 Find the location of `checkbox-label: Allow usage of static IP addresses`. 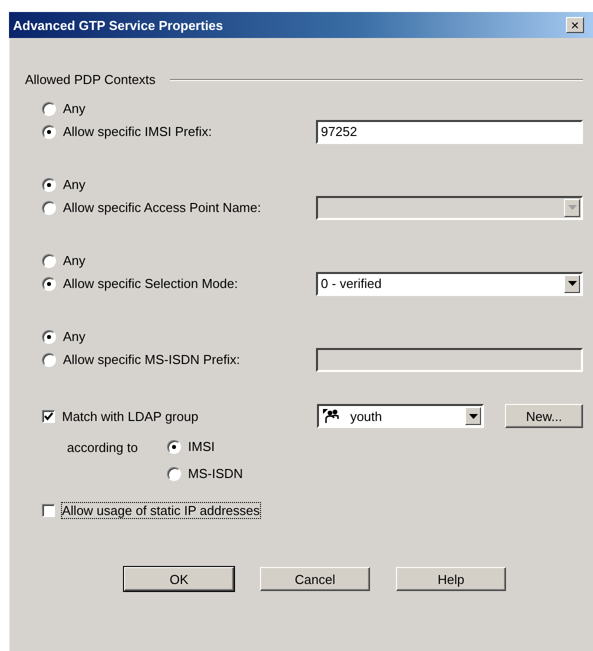

checkbox-label: Allow usage of static IP addresses is located at coordinates (161, 510).